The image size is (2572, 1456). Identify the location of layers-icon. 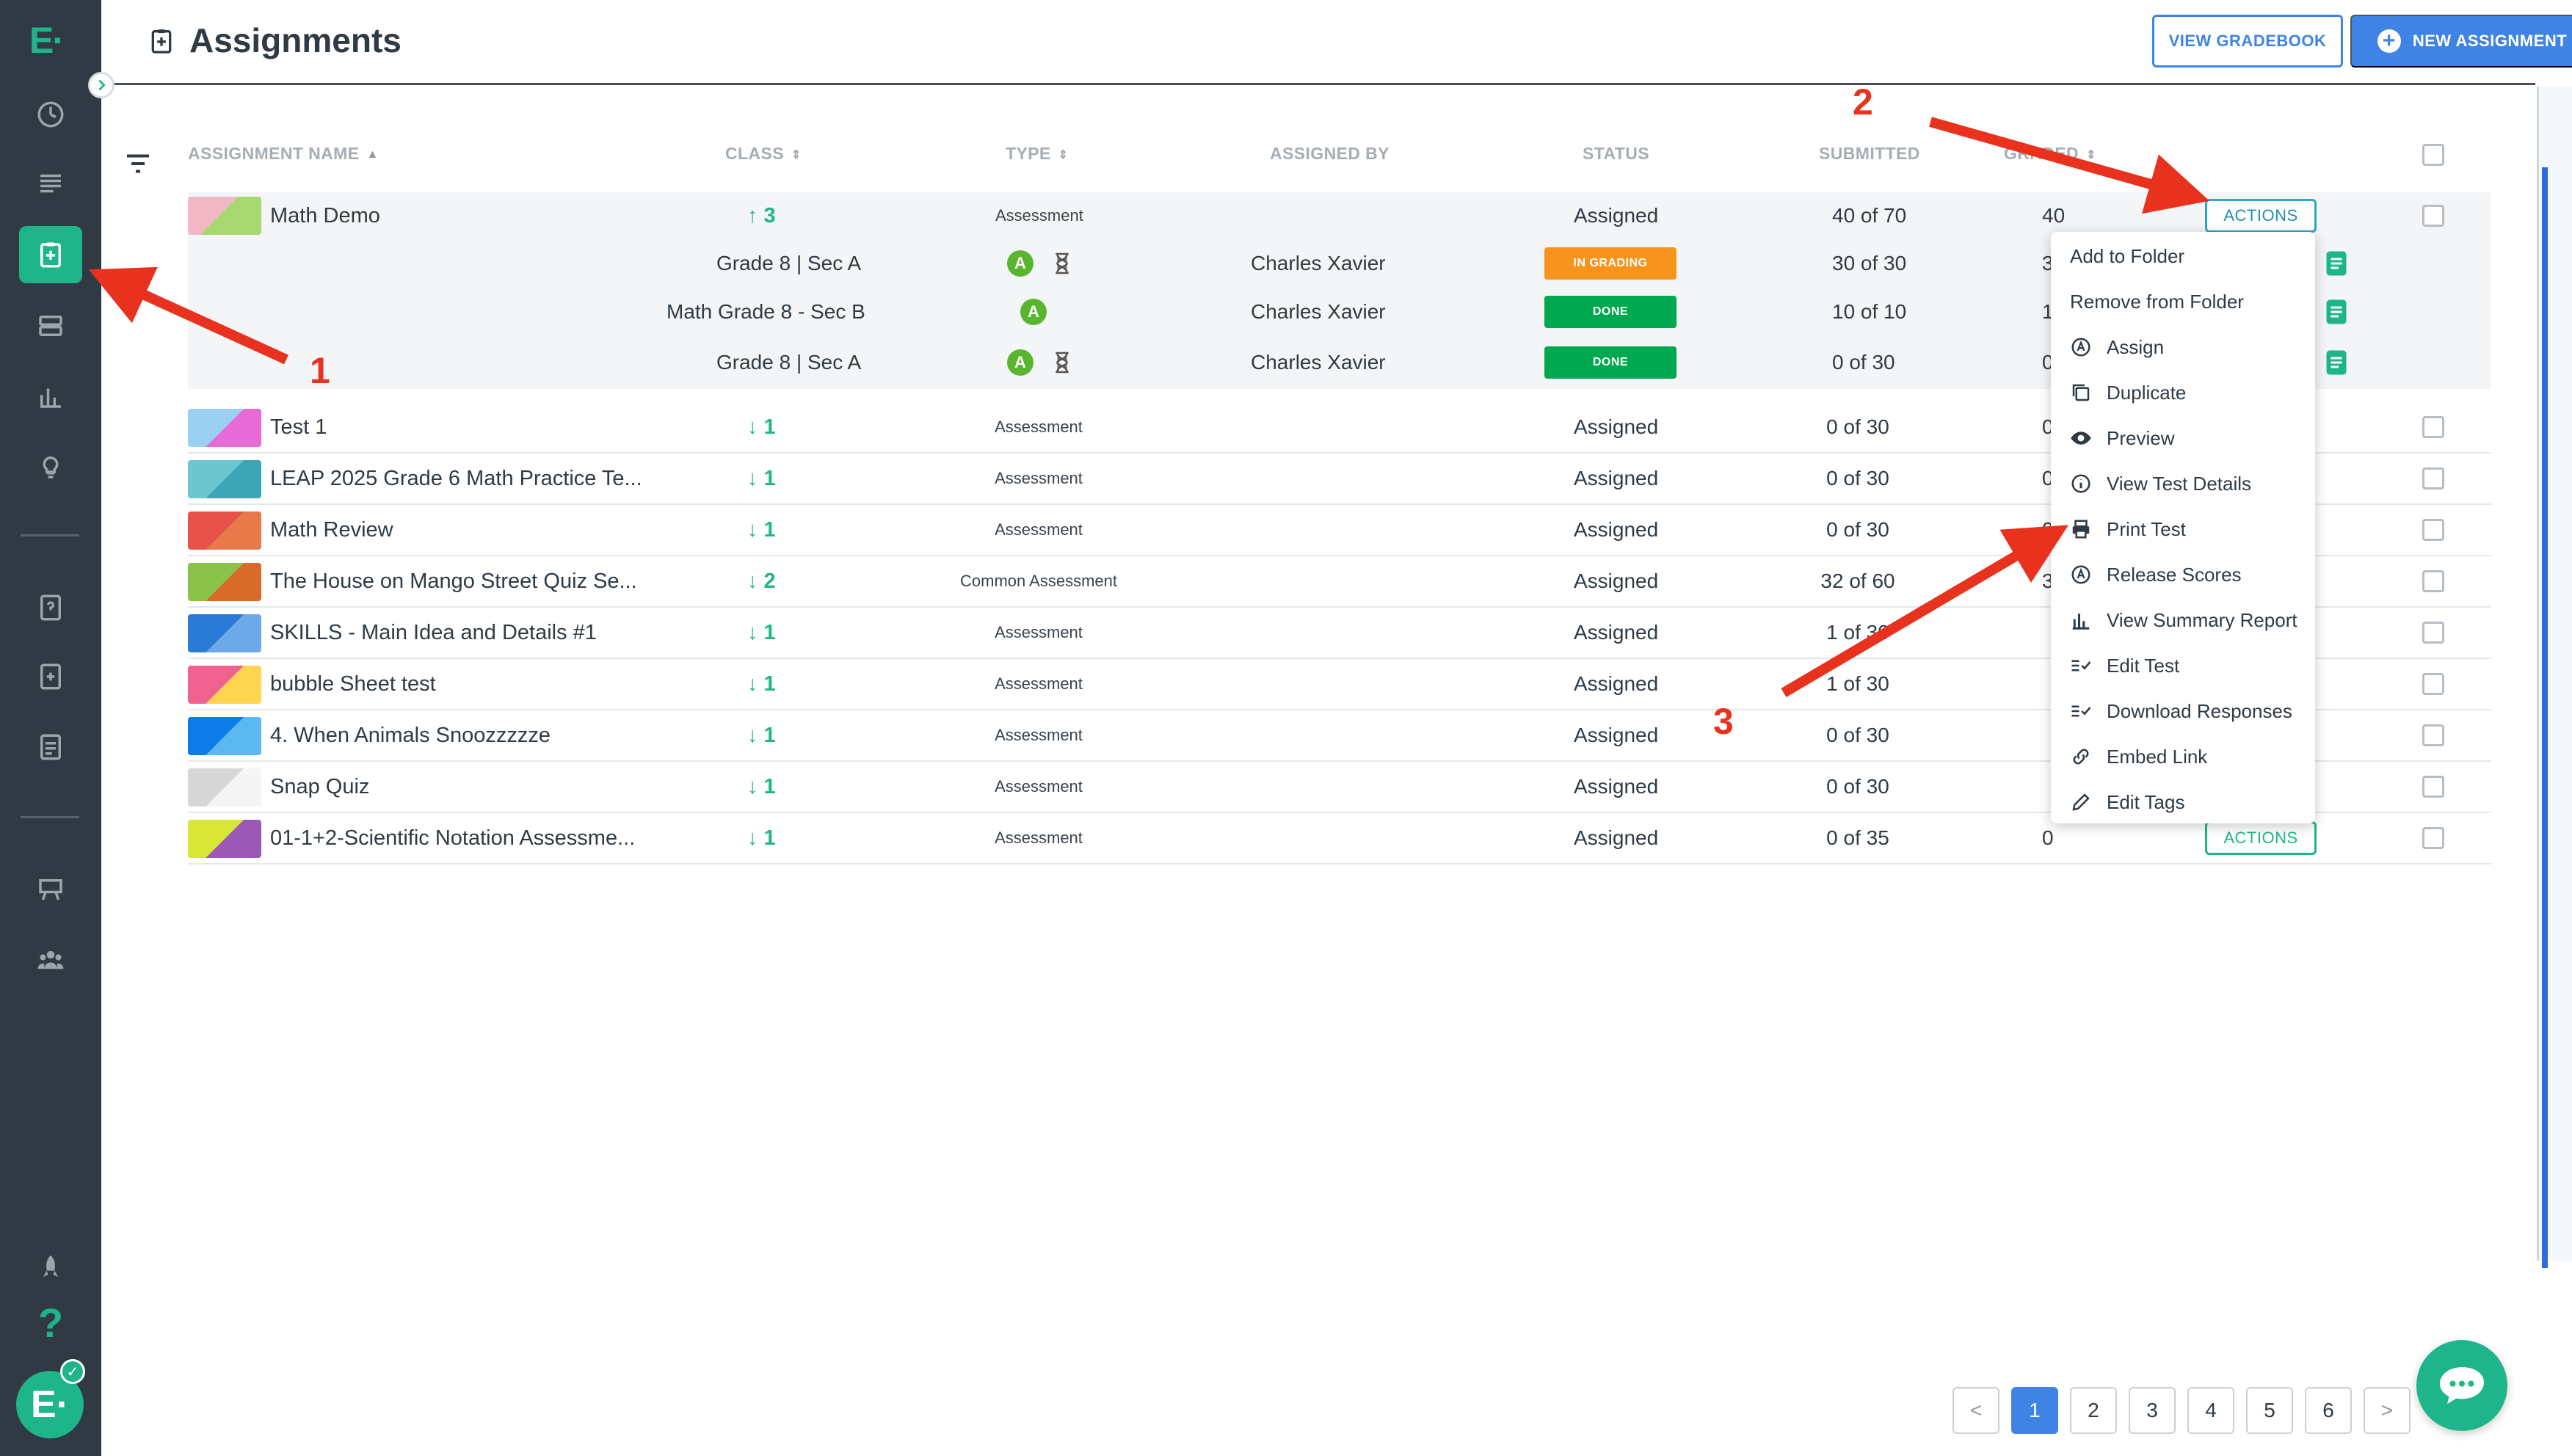
(50, 325).